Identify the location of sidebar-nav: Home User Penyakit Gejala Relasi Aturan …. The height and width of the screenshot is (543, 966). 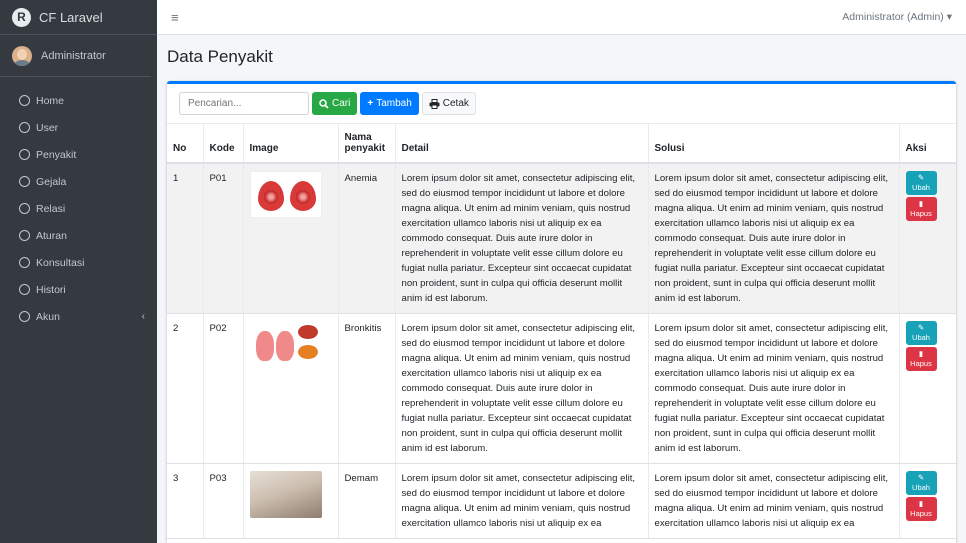
(78, 208).